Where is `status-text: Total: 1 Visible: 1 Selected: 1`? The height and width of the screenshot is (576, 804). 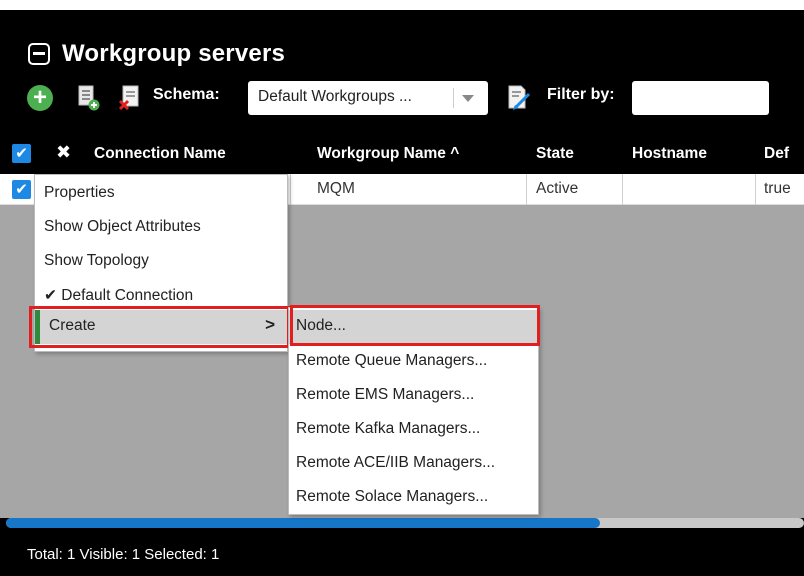 status-text: Total: 1 Visible: 1 Selected: 1 is located at coordinates (123, 554).